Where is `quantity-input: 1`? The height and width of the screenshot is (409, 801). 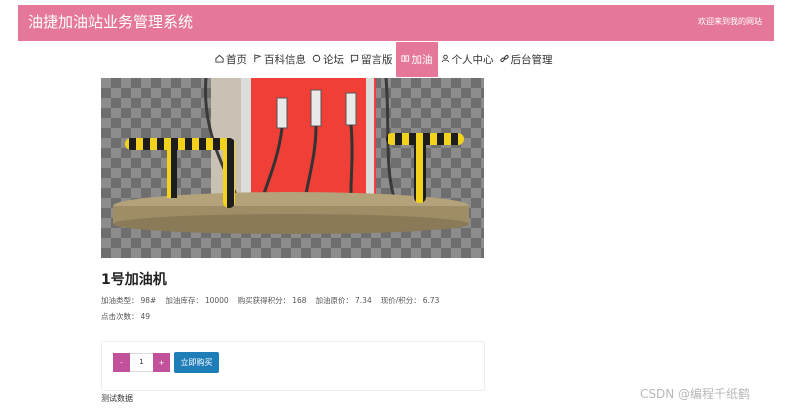
quantity-input: 1 is located at coordinates (141, 362).